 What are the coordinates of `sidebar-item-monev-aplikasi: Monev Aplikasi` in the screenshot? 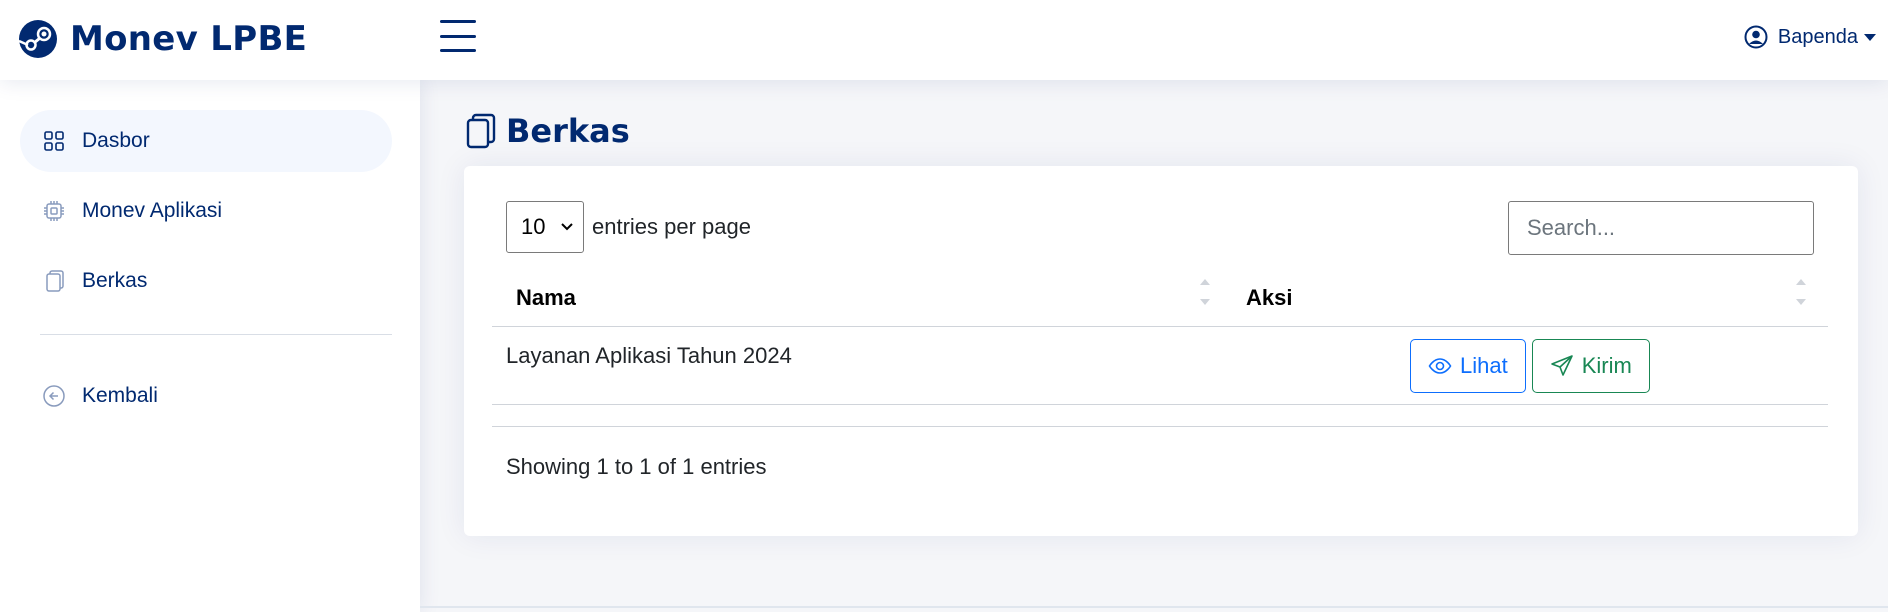 It's located at (206, 211).